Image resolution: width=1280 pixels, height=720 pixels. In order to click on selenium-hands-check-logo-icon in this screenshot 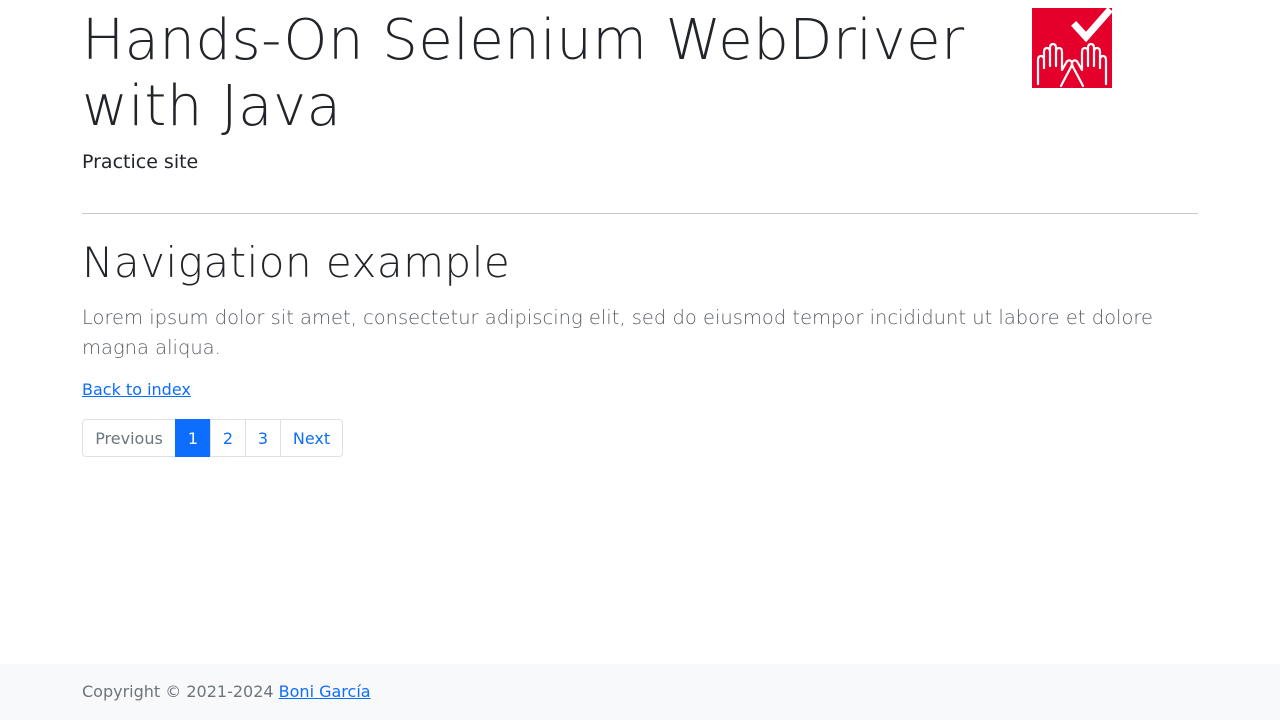, I will do `click(1072, 48)`.